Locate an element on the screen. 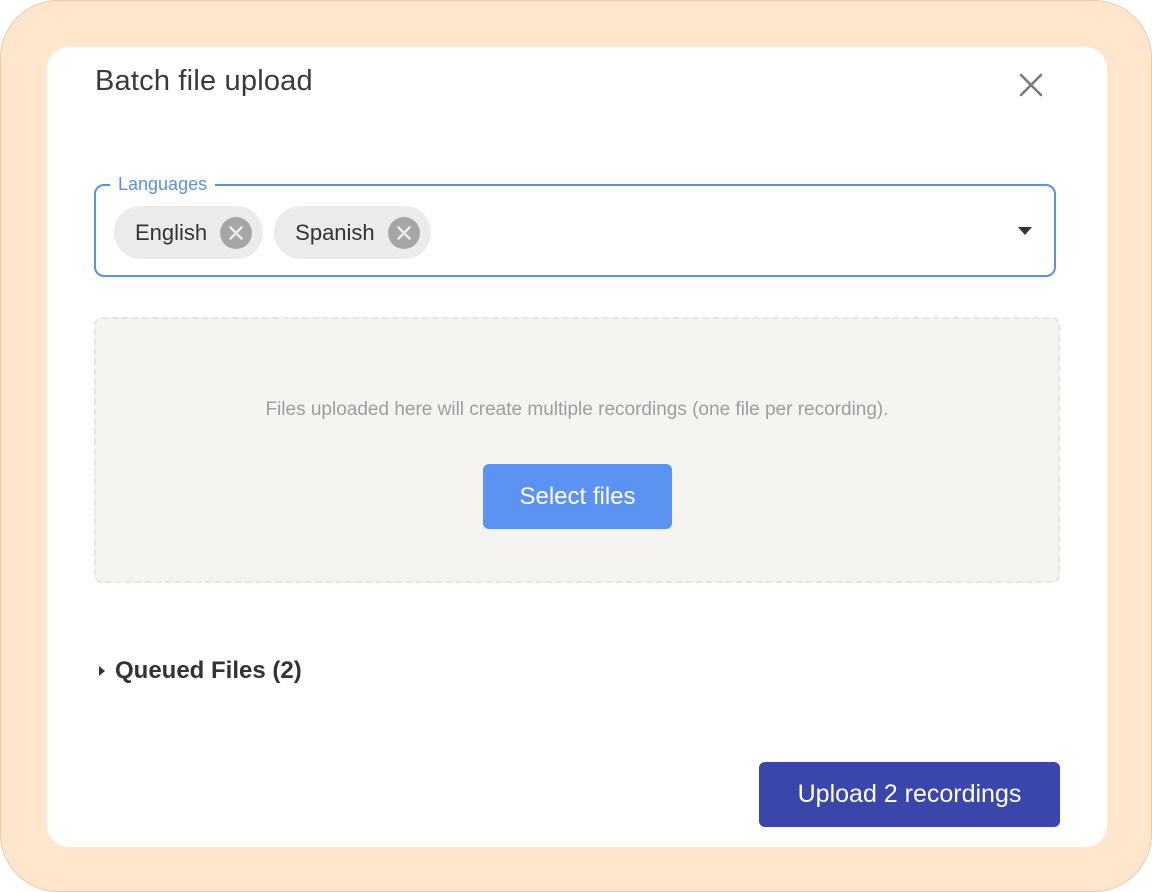 This screenshot has width=1152, height=892. remove-english-button is located at coordinates (236, 232).